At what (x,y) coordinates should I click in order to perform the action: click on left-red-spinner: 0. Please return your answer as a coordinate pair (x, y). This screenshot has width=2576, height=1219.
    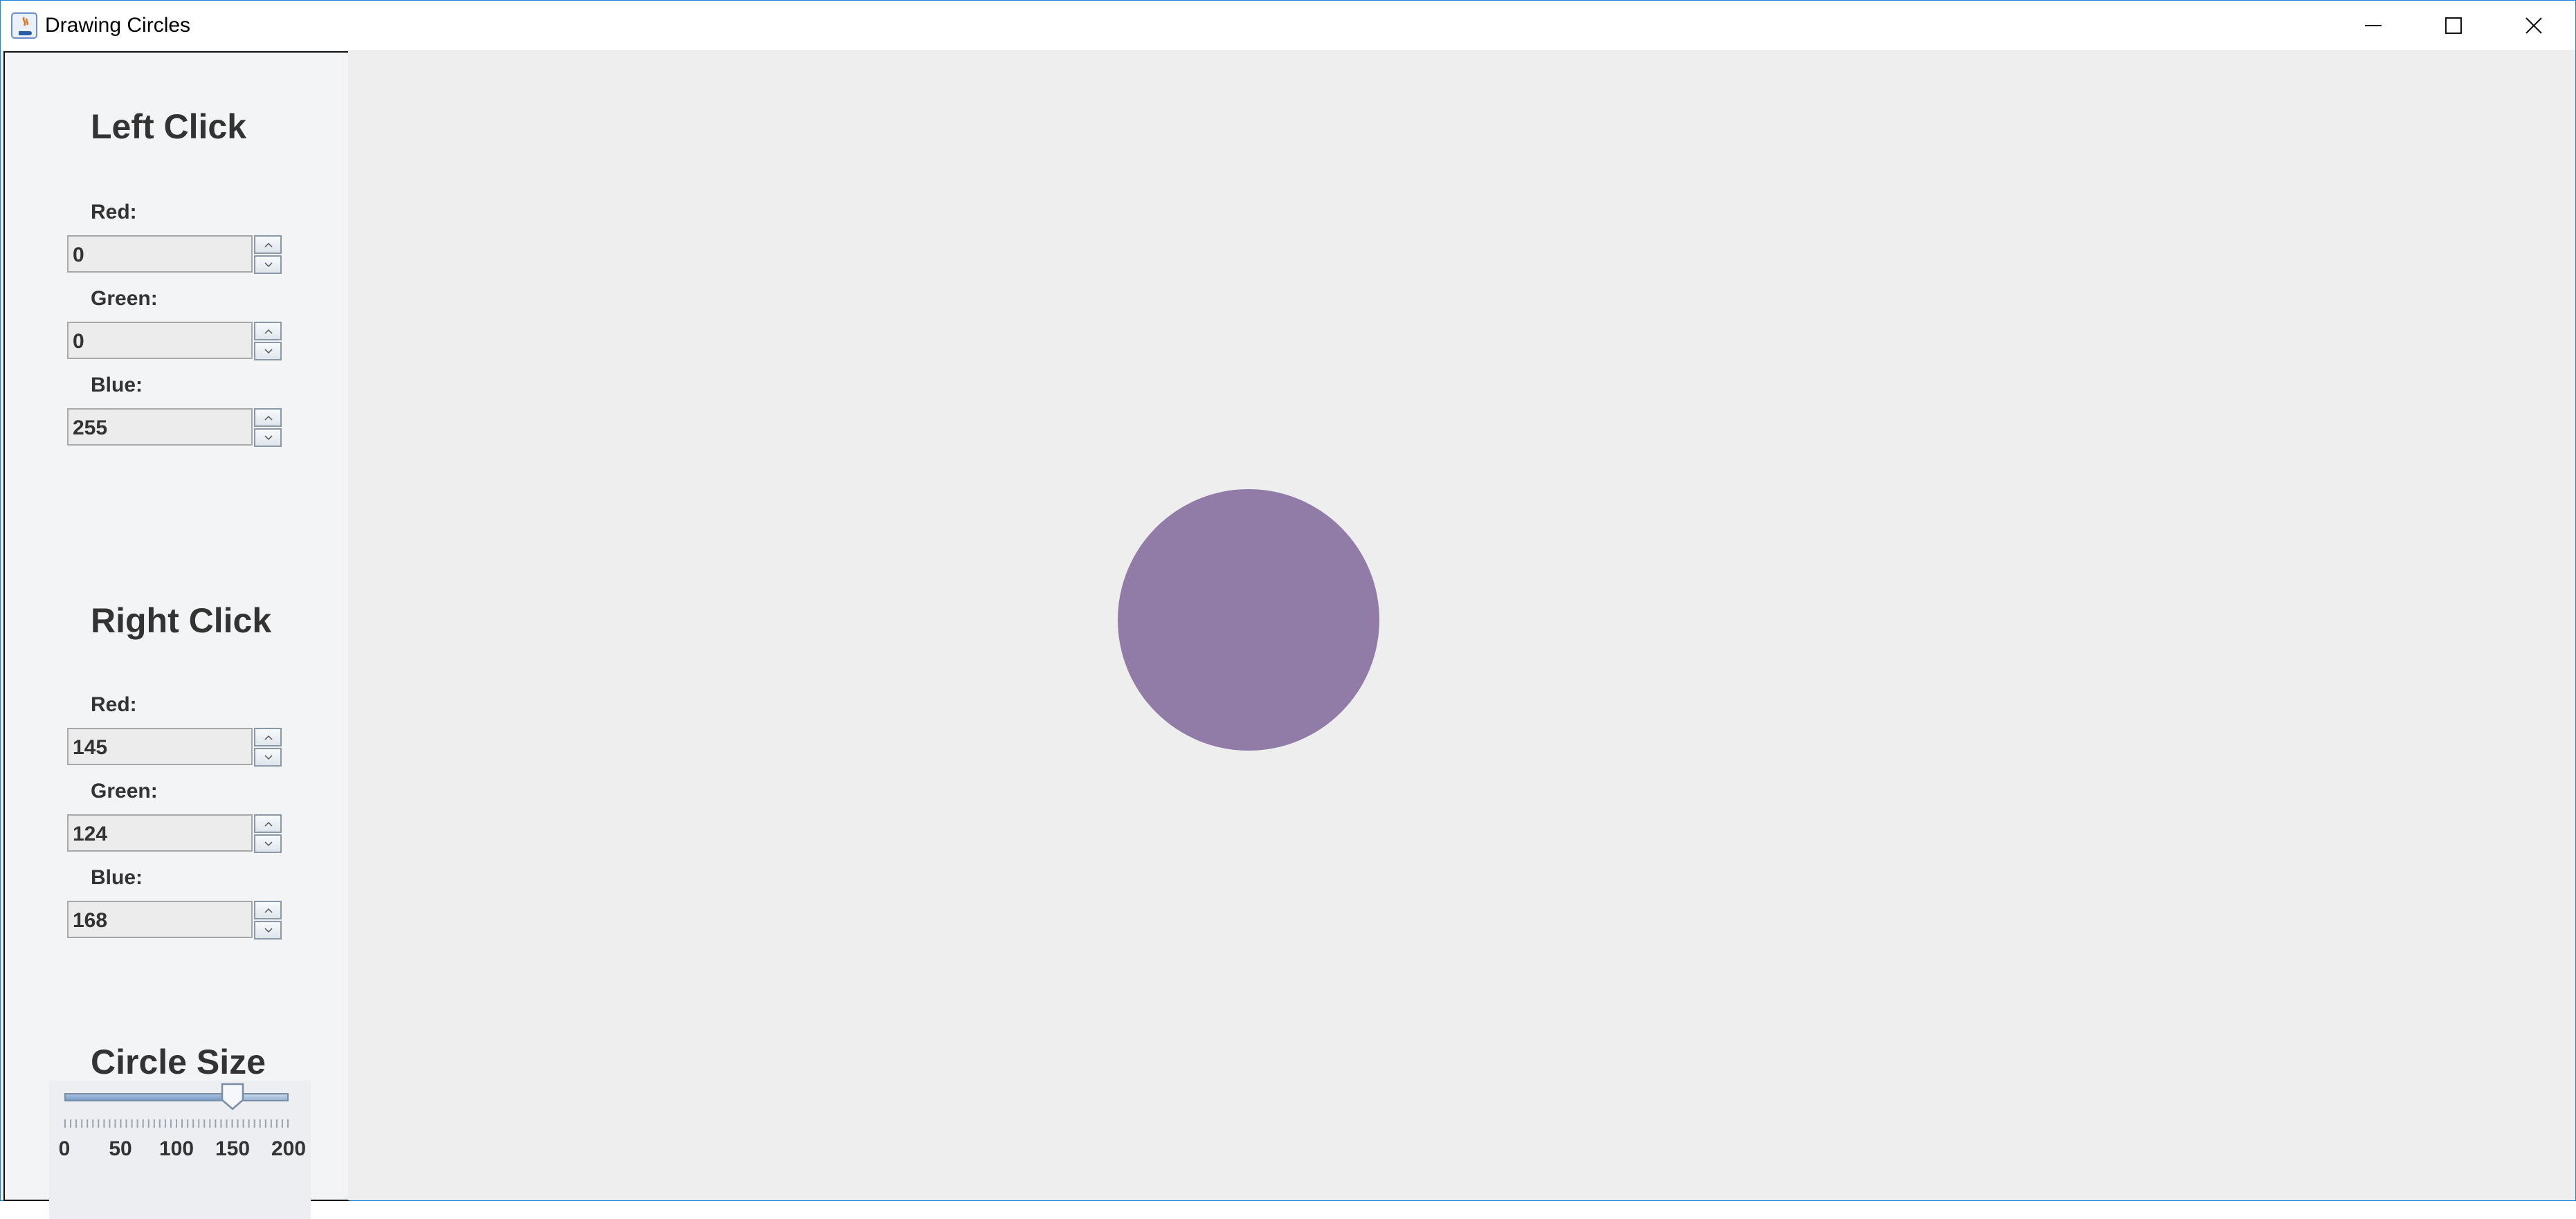
    Looking at the image, I should click on (175, 255).